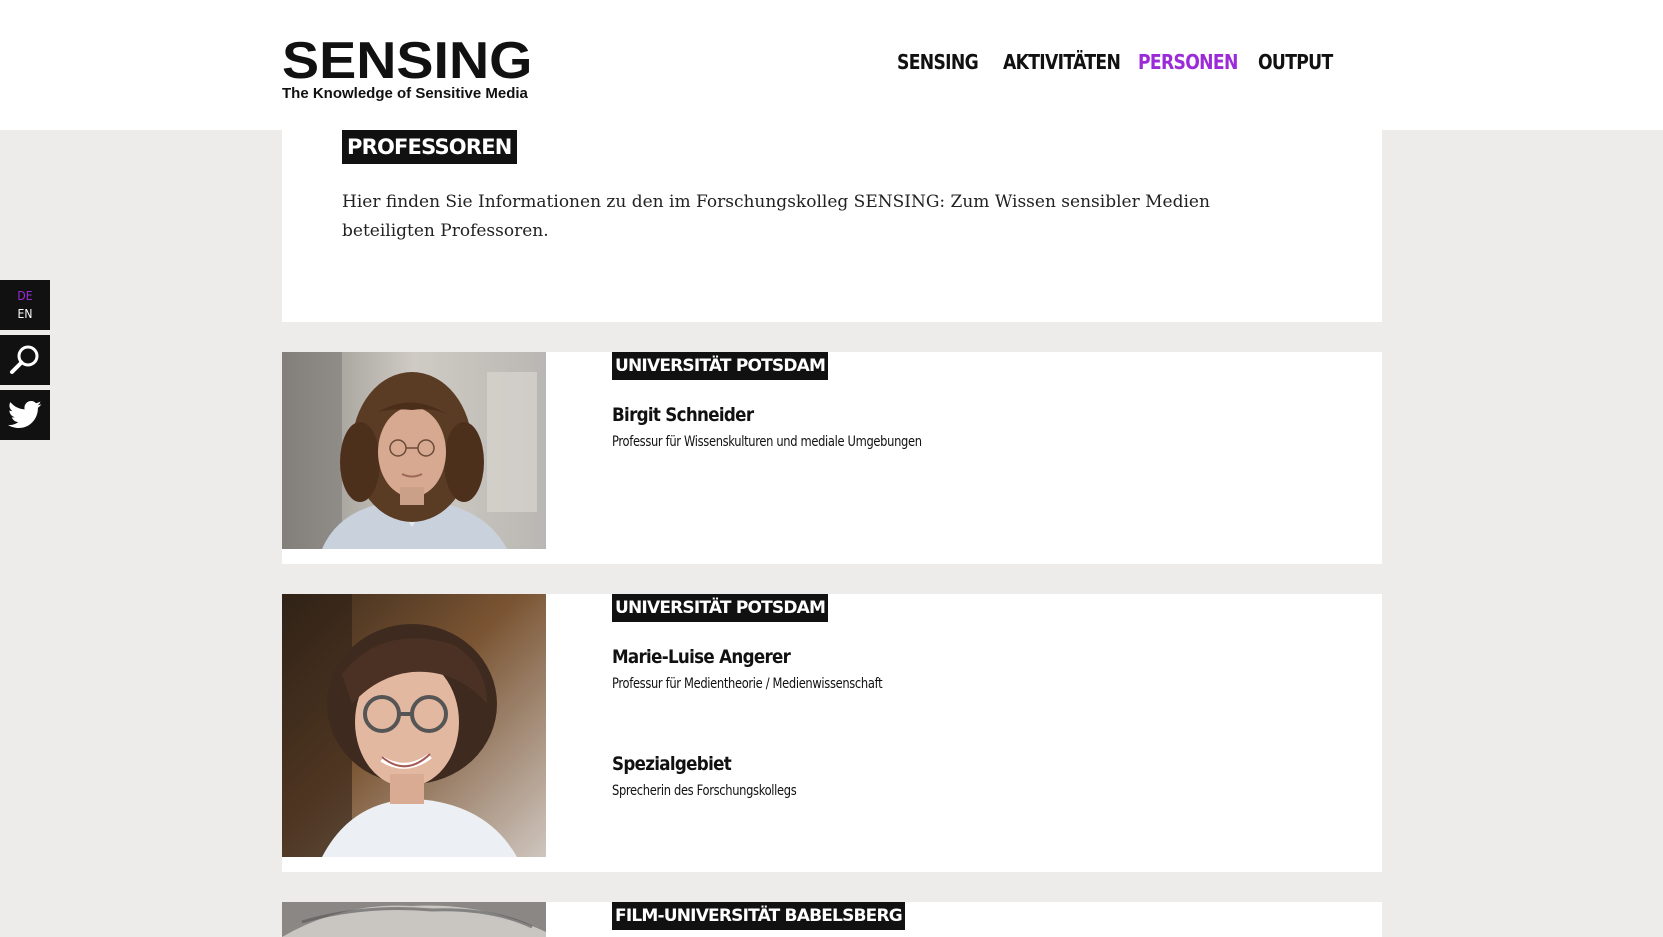 This screenshot has height=937, width=1663. I want to click on main-nav: SENSING AKTIVITÄTEN PERSONEN OUTPUT, so click(1117, 62).